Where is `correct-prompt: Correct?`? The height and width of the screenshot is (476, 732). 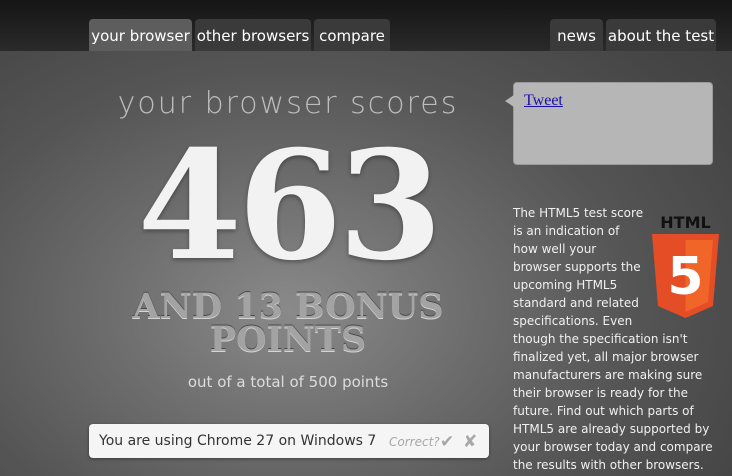
correct-prompt: Correct? is located at coordinates (414, 442).